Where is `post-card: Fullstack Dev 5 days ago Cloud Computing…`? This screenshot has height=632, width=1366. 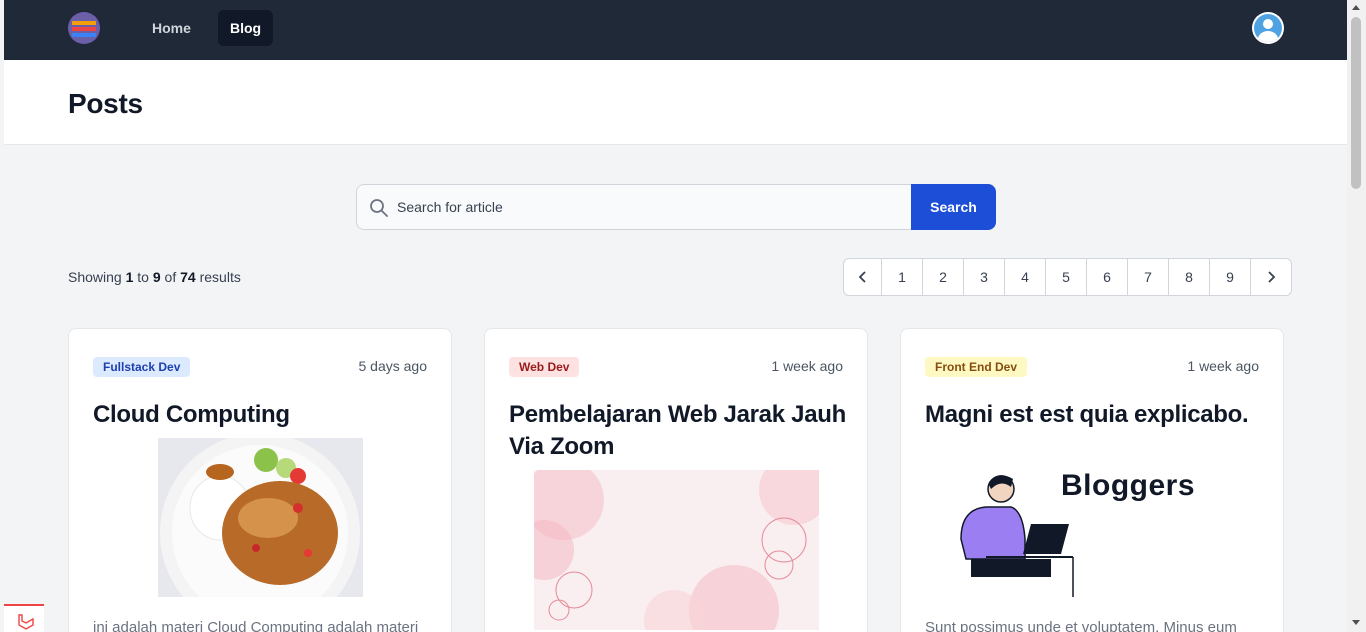 post-card: Fullstack Dev 5 days ago Cloud Computing… is located at coordinates (260, 480).